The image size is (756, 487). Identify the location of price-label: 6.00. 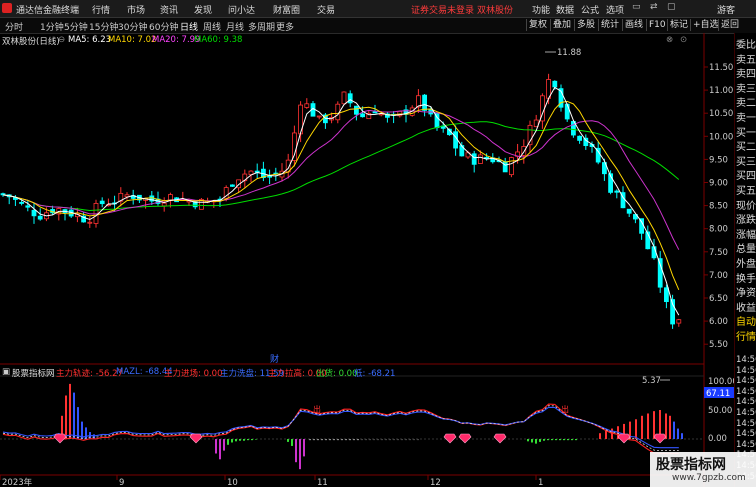
(718, 322).